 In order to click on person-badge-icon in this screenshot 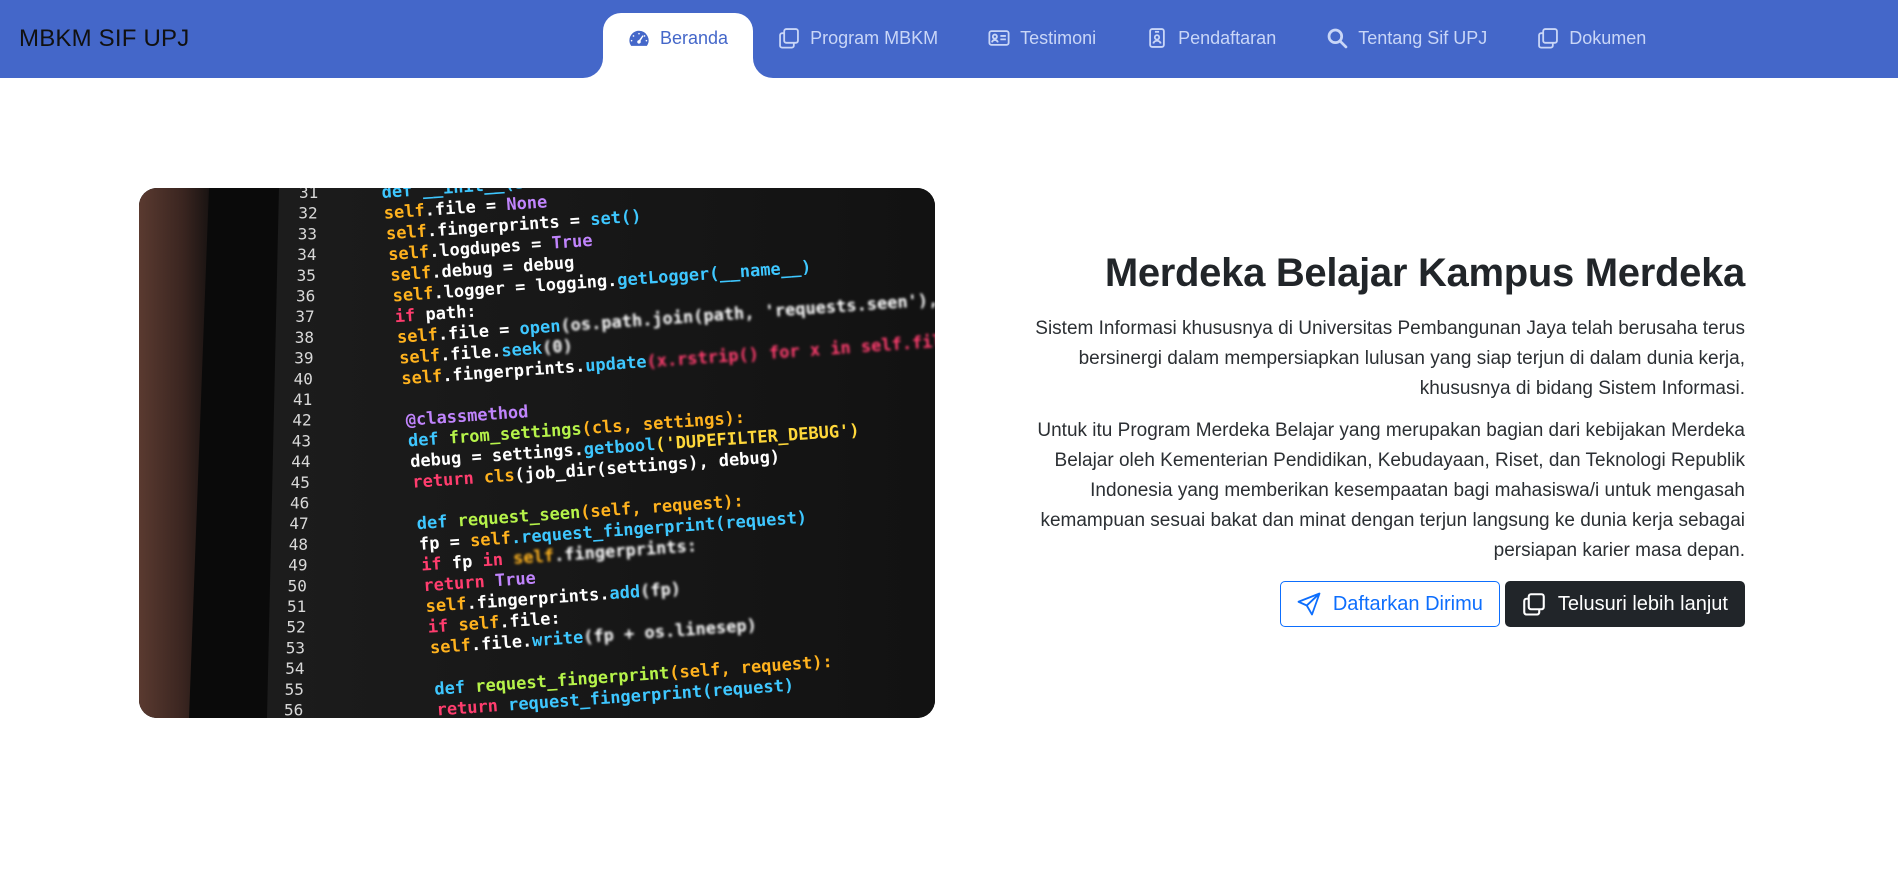, I will do `click(1157, 38)`.